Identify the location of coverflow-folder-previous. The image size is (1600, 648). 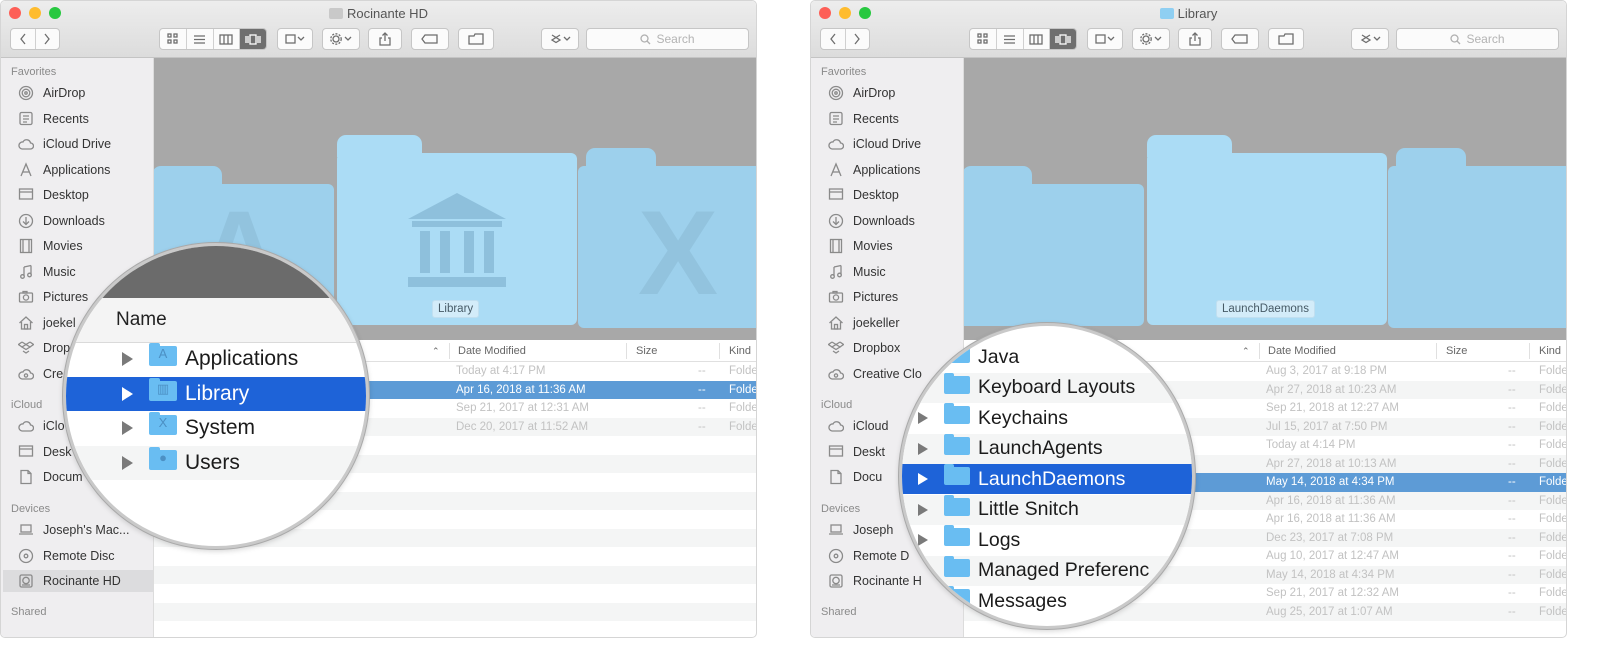
(1054, 246).